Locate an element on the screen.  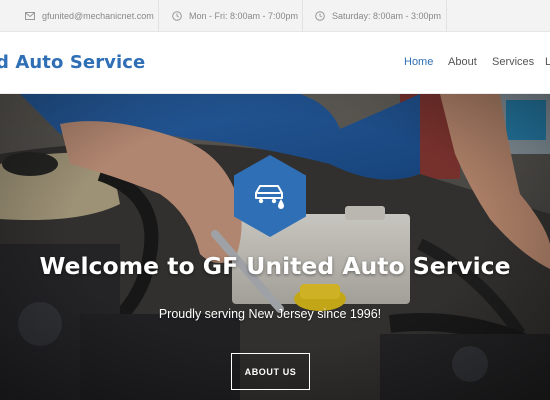
saturday-hours-text: Saturday: 8:00am - 3:00pm is located at coordinates (387, 16).